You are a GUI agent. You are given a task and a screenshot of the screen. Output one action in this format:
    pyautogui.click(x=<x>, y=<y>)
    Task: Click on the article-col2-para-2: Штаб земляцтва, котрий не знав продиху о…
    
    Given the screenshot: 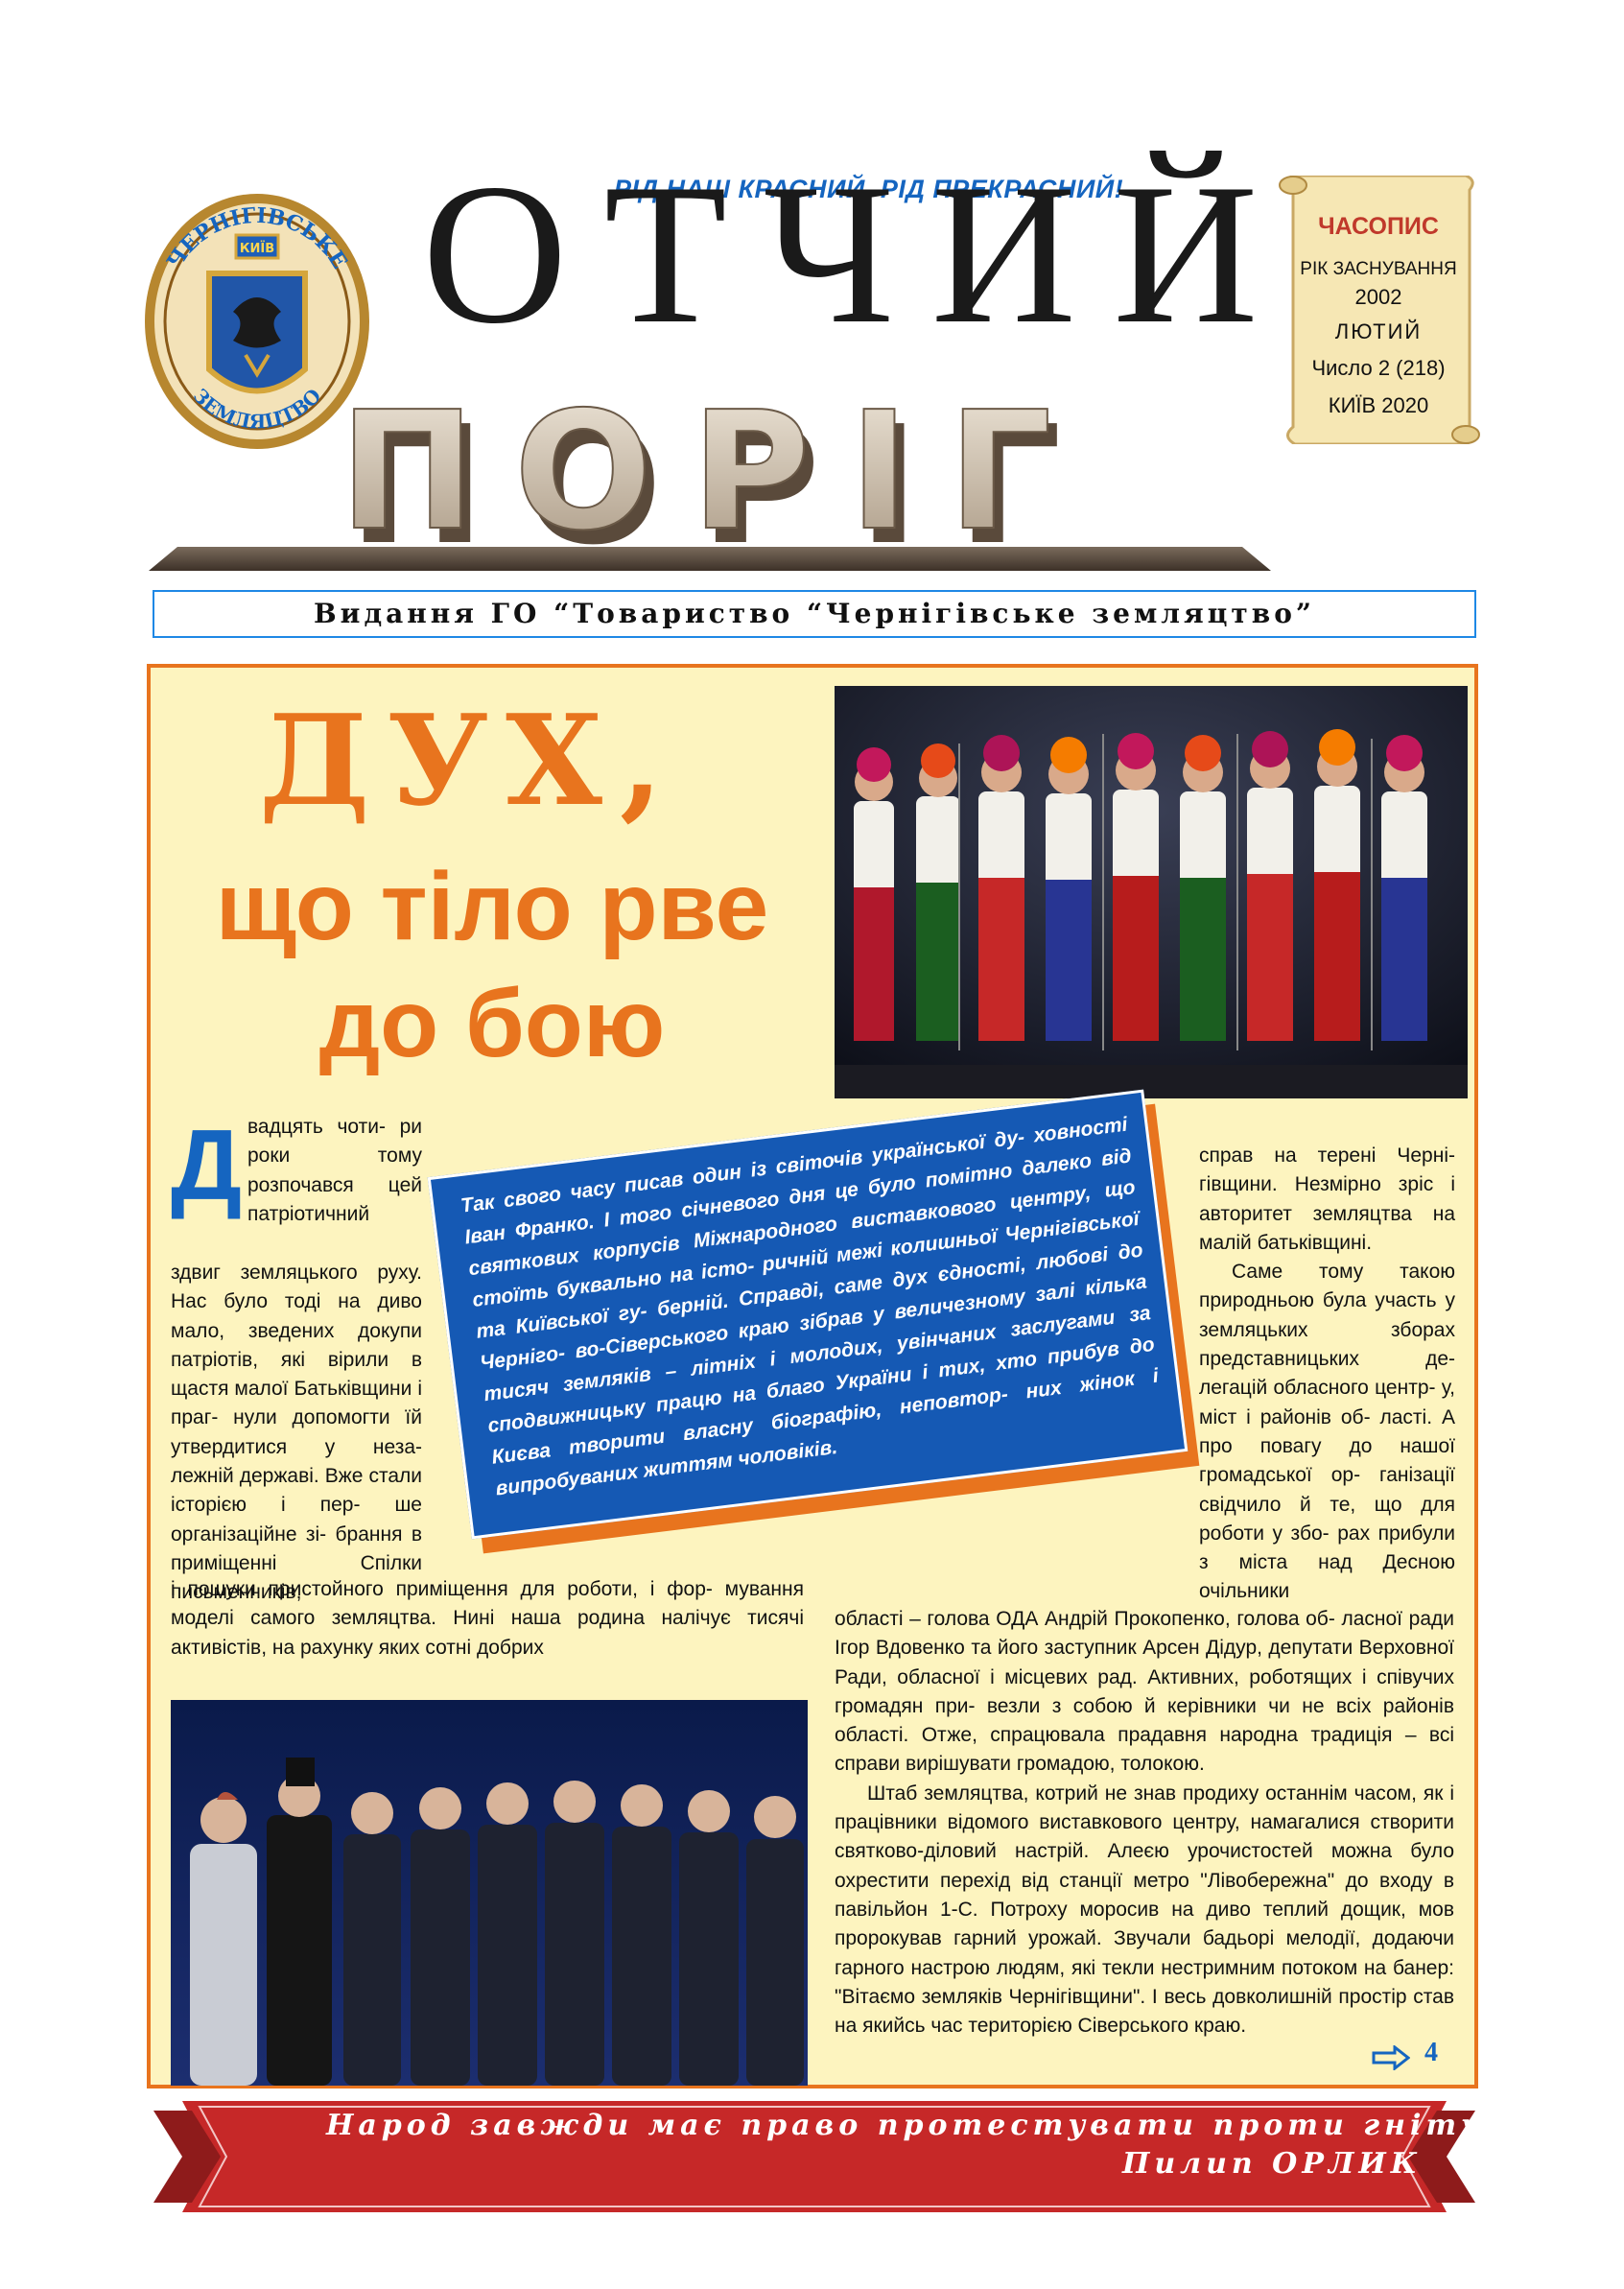 What is the action you would take?
    pyautogui.click(x=1144, y=1910)
    